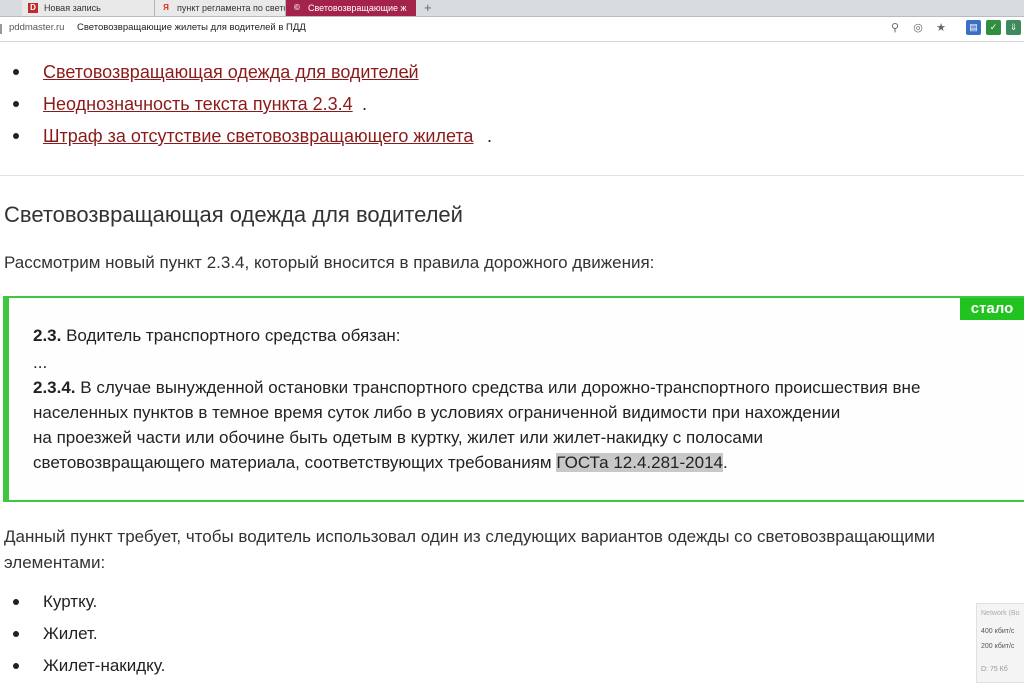  Describe the element at coordinates (428, 8) in the screenshot. I see `new-tab-button: +` at that location.